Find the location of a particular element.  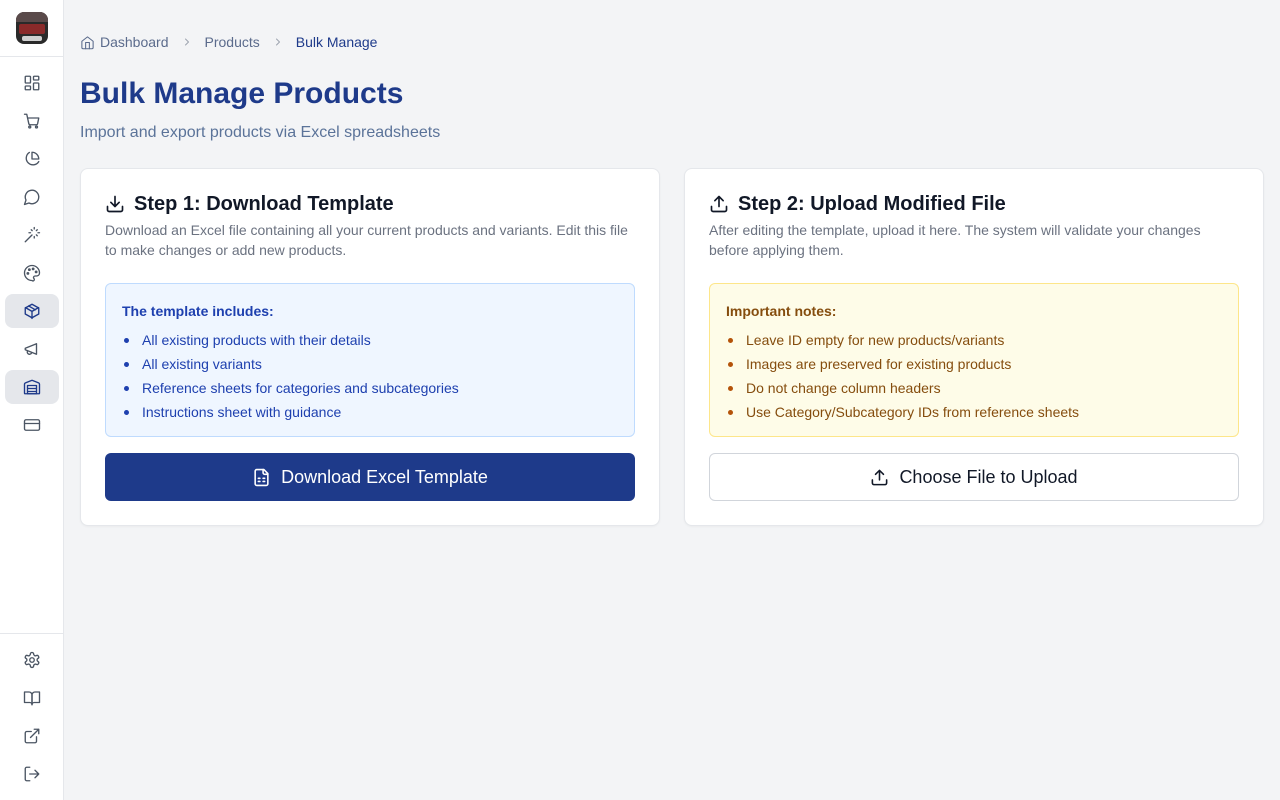

button-label: Choose File to Upload is located at coordinates (988, 476).